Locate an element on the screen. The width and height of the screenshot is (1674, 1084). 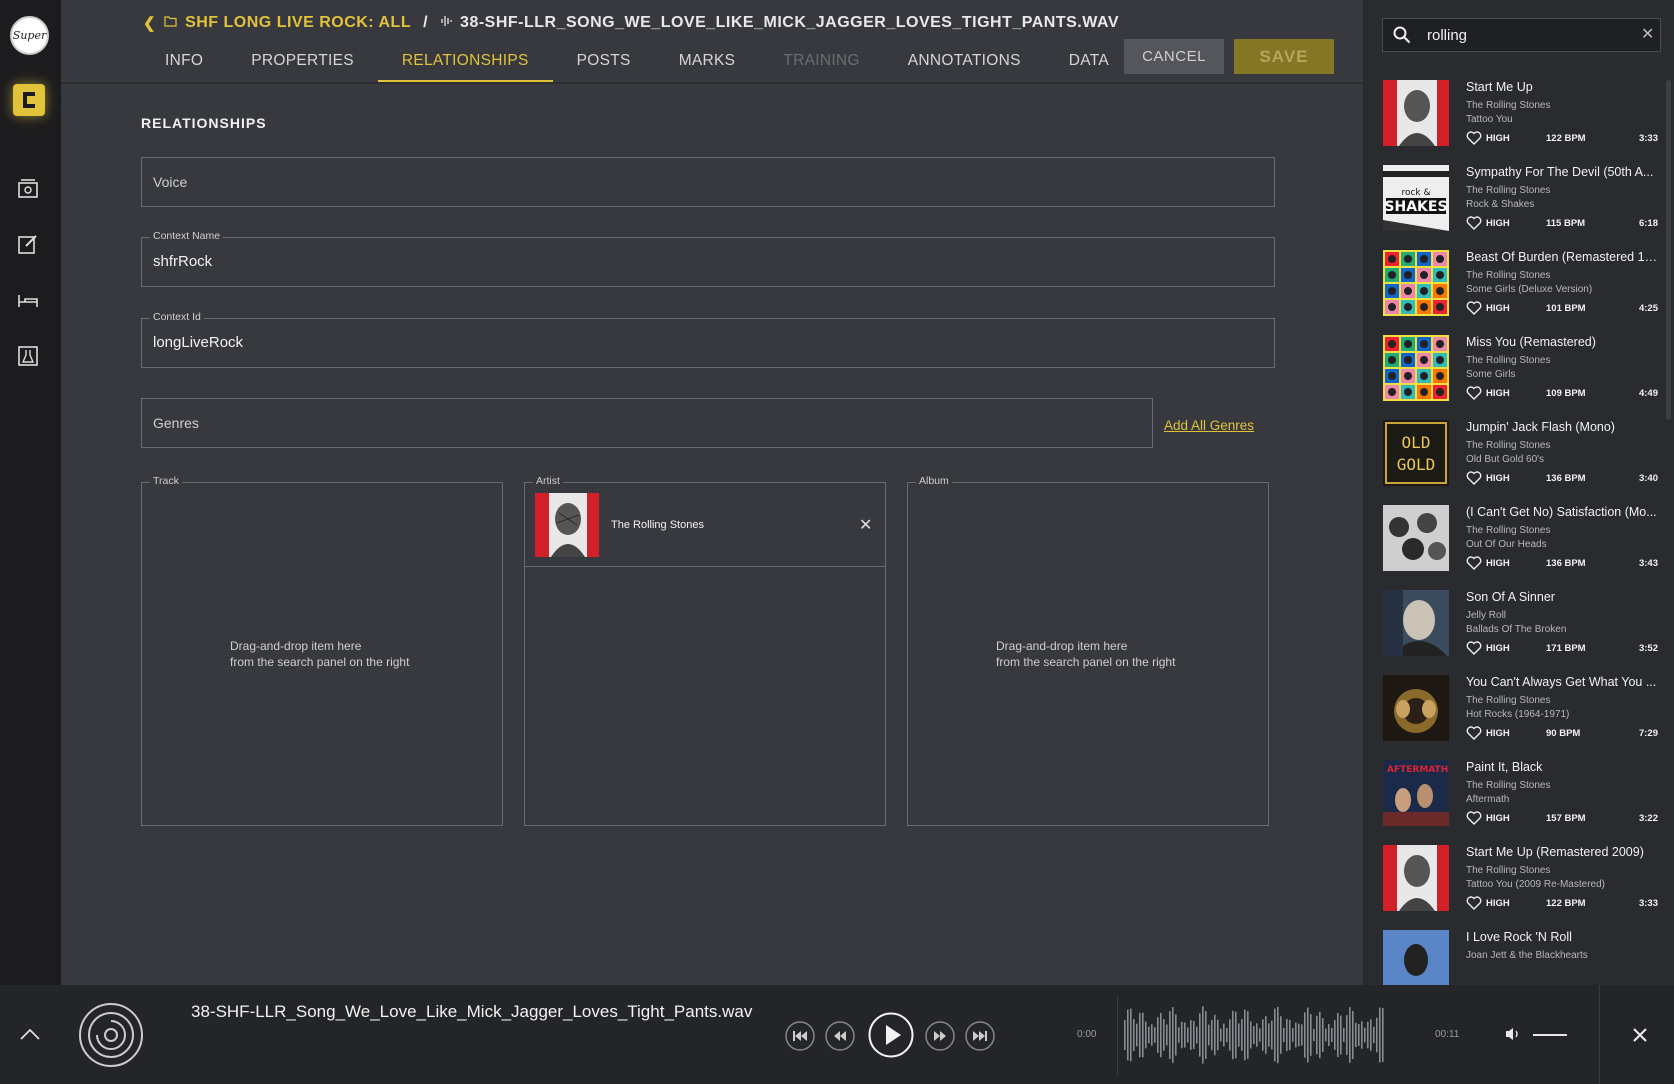
svg-text: AFTERMATH is located at coordinates (1417, 770).